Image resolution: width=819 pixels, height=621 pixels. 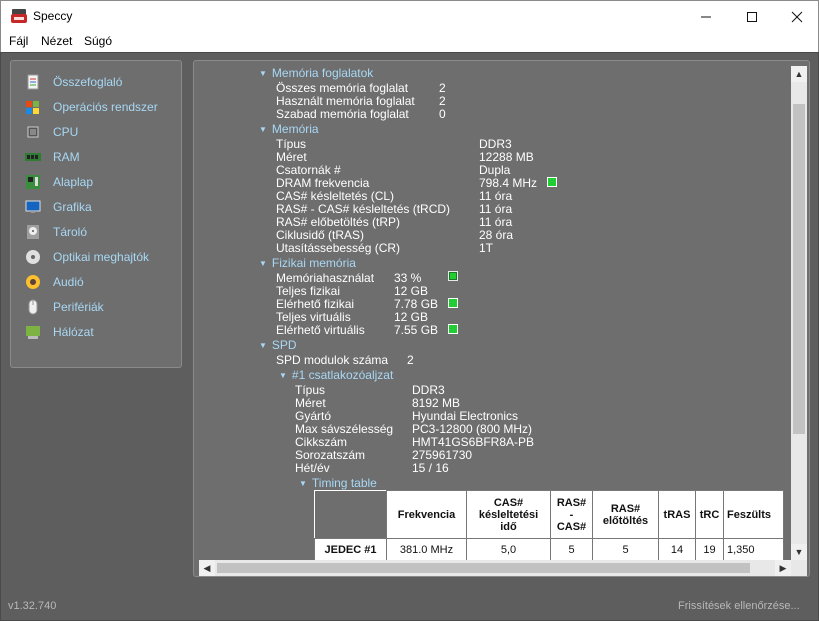 I want to click on close-icon, so click(x=797, y=16).